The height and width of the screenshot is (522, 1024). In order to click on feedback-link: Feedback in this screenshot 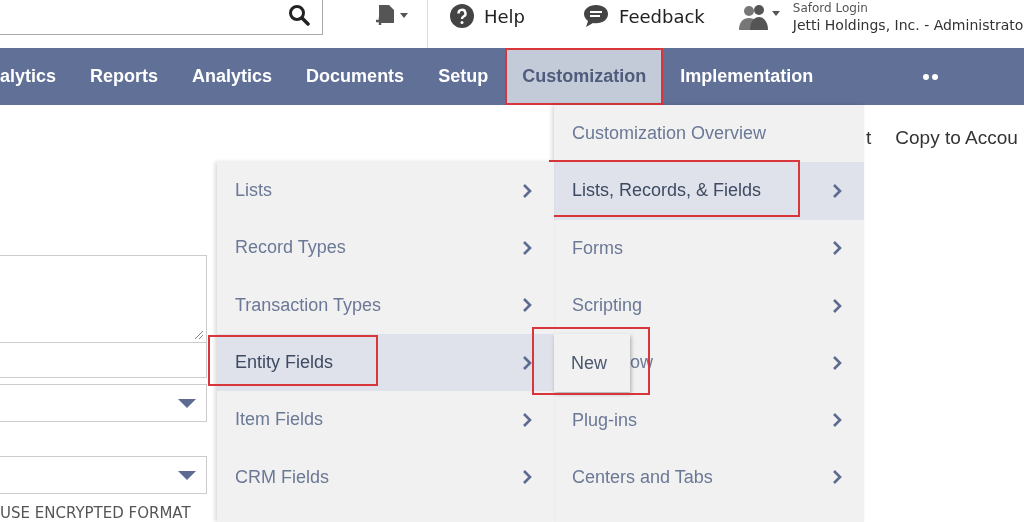, I will do `click(662, 16)`.